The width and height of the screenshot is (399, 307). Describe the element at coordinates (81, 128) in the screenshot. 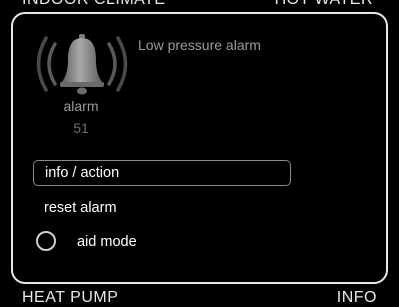

I see `alarm-code: 51` at that location.